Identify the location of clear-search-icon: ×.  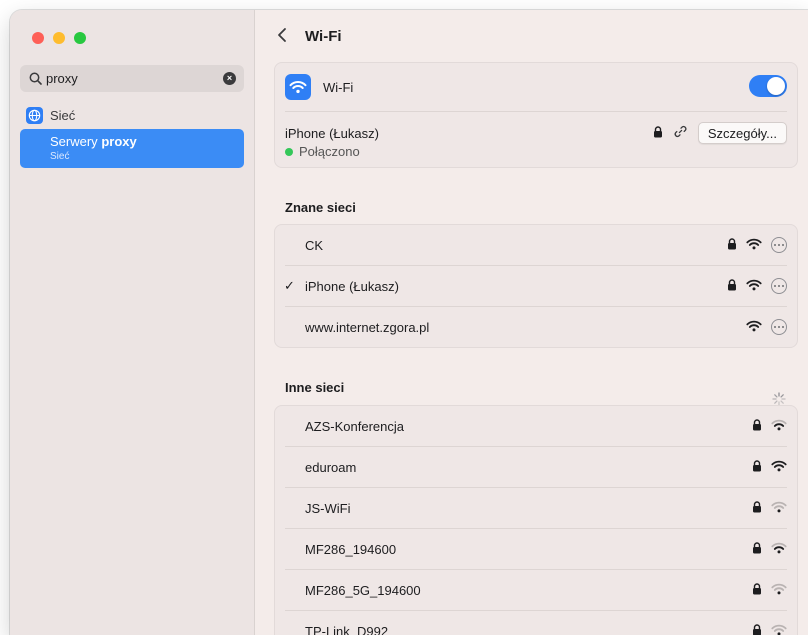
(229, 78).